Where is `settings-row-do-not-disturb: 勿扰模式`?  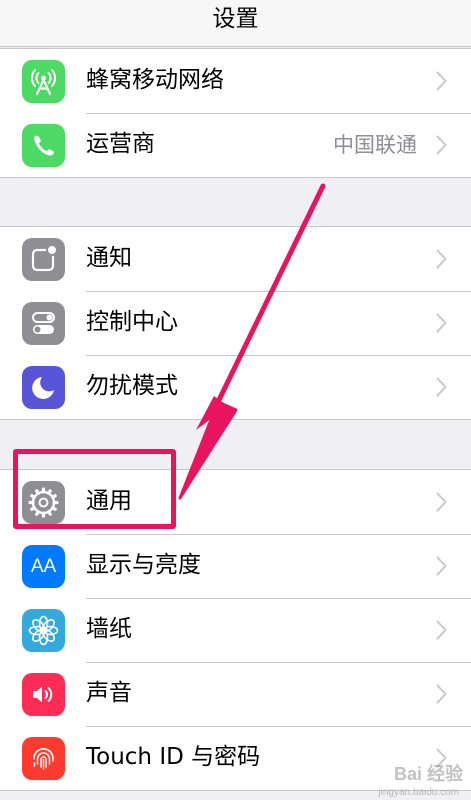 settings-row-do-not-disturb: 勿扰模式 is located at coordinates (235, 387).